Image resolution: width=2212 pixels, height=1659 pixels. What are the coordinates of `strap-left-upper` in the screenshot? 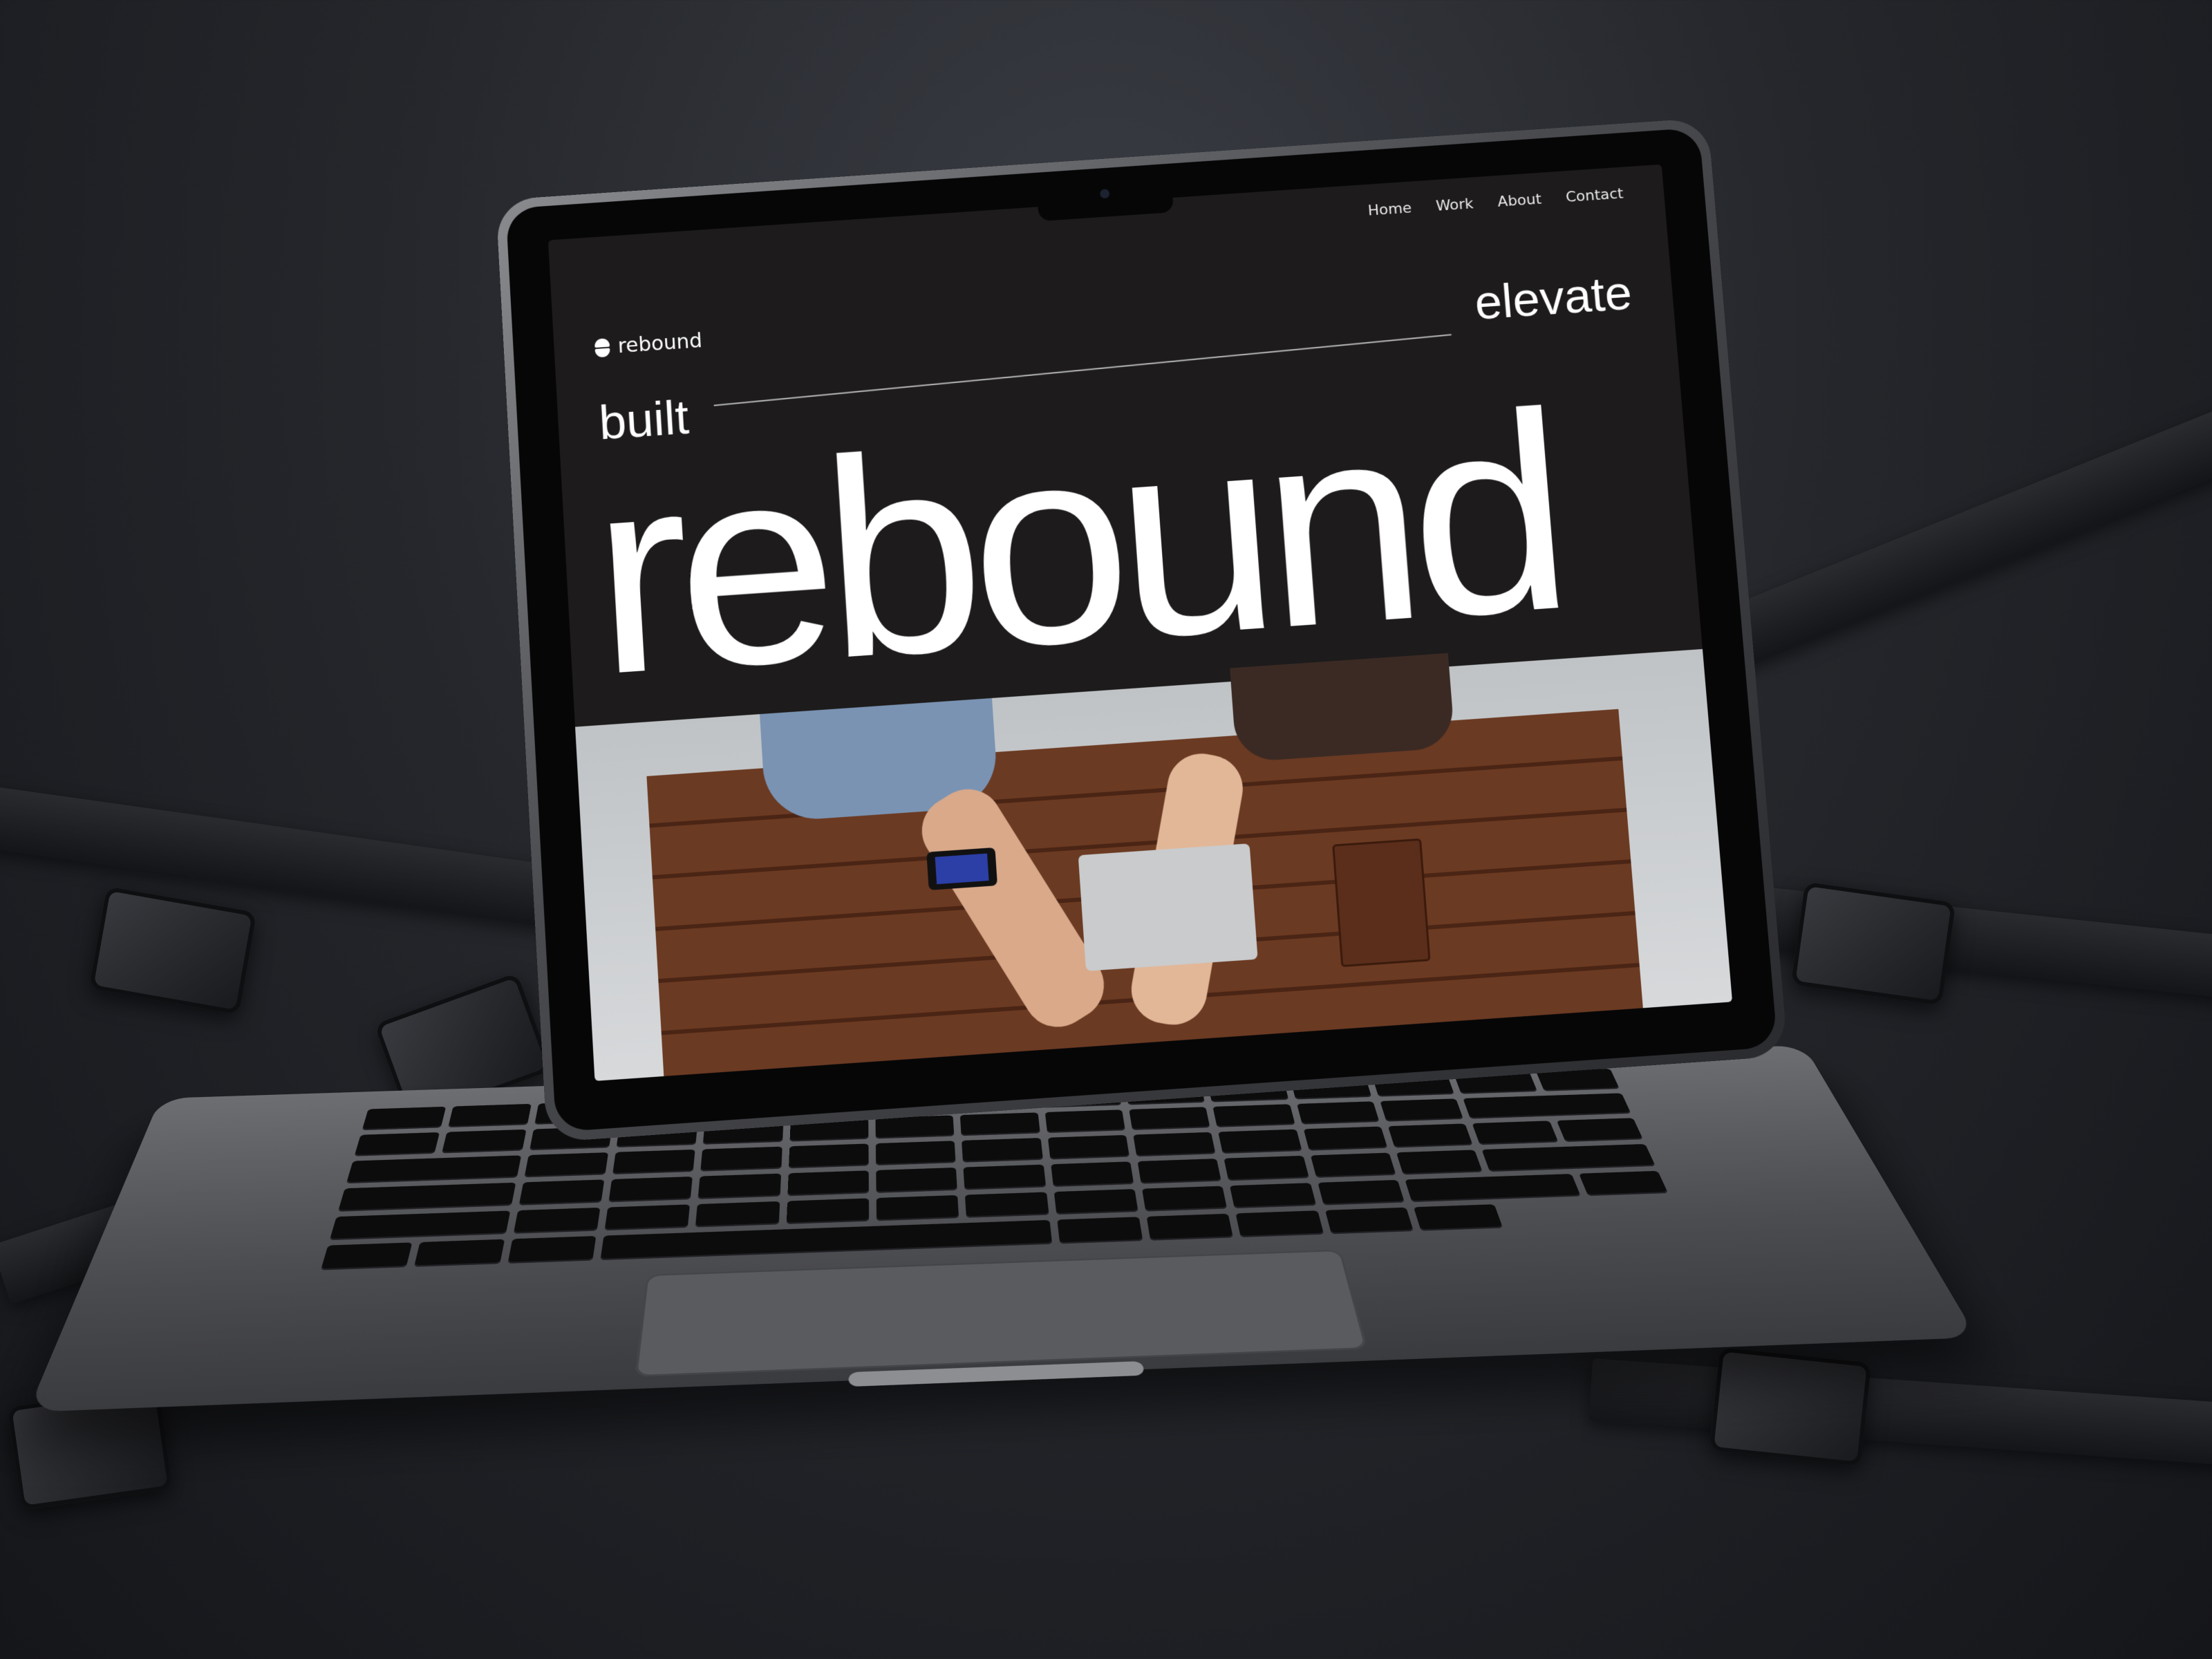 It's located at (305, 861).